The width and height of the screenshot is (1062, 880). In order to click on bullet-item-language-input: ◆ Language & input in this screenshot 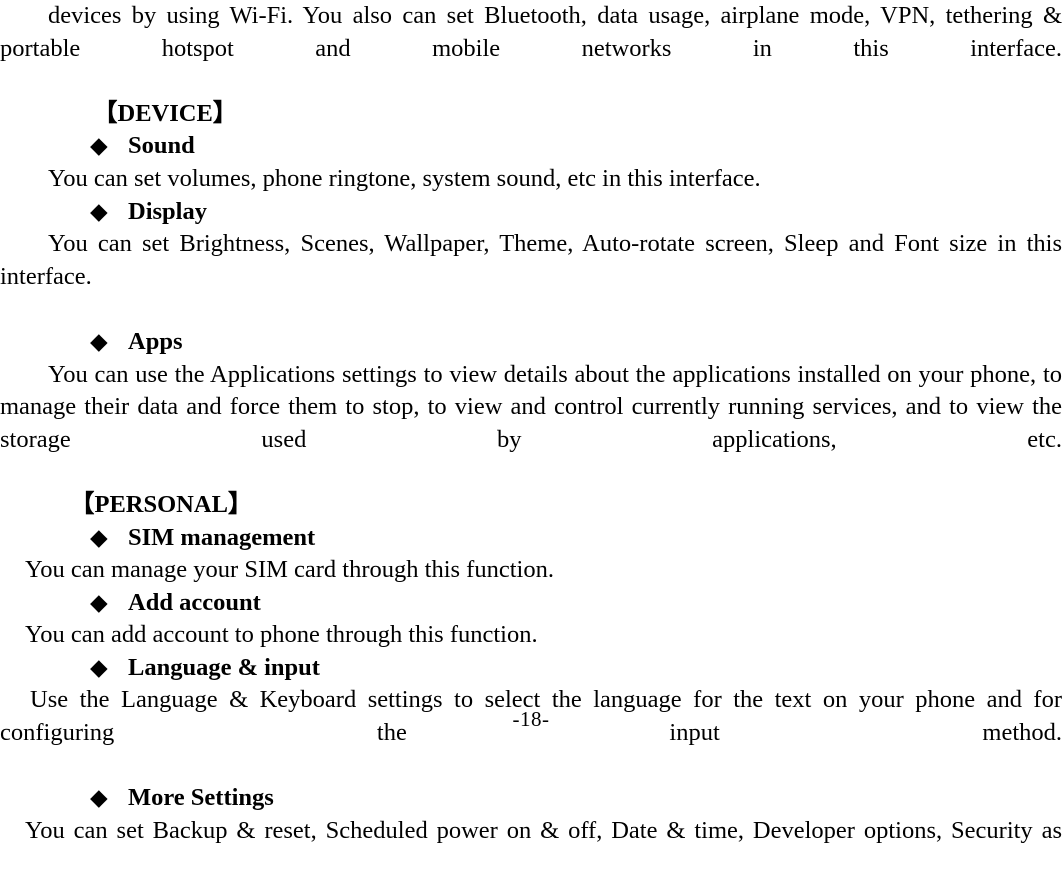, I will do `click(531, 668)`.